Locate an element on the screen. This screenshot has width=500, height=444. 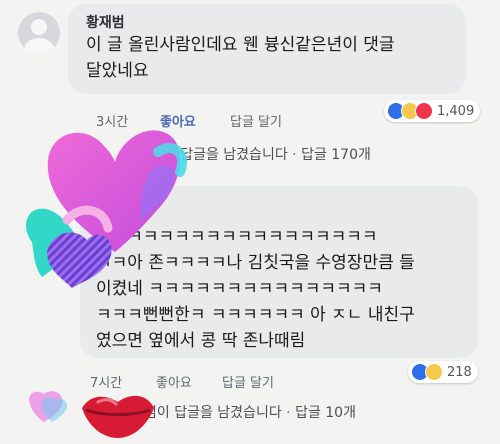
reply-count: 답글 170개 is located at coordinates (336, 155).